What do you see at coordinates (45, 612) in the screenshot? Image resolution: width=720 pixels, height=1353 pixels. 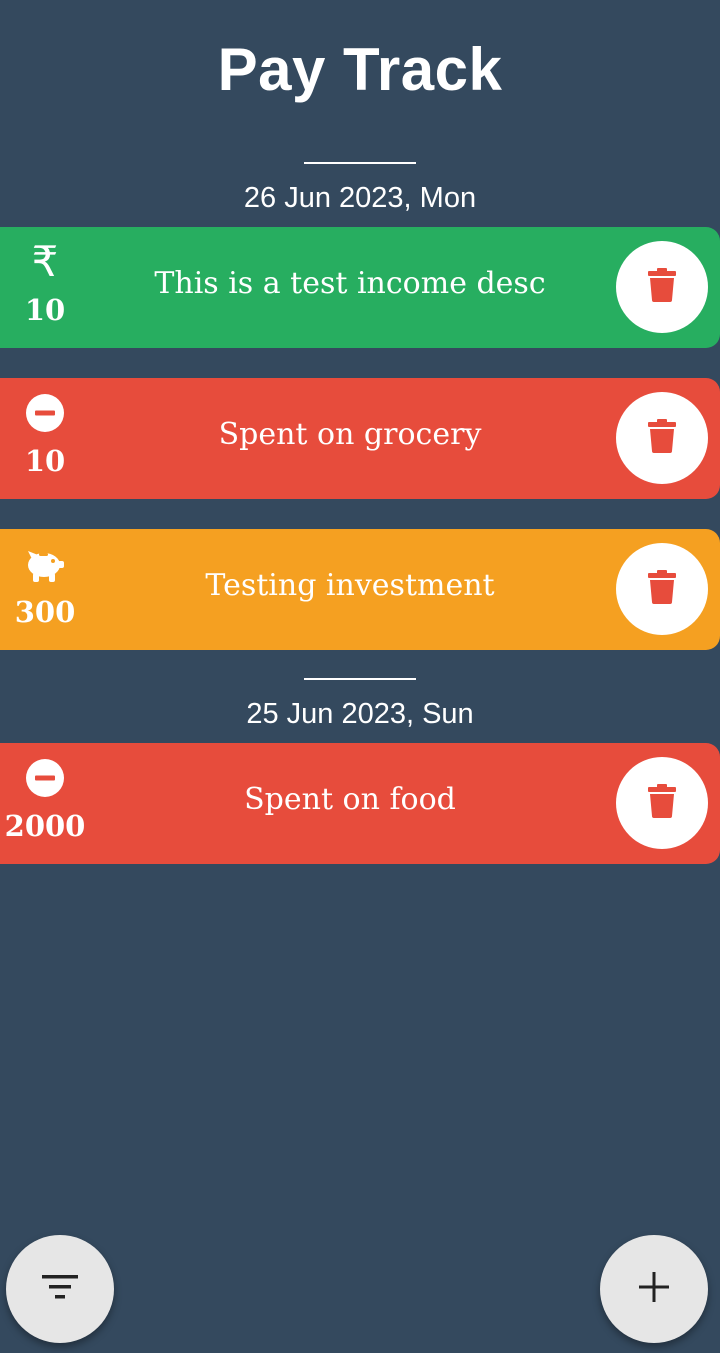 I see `transaction-amount: 300` at bounding box center [45, 612].